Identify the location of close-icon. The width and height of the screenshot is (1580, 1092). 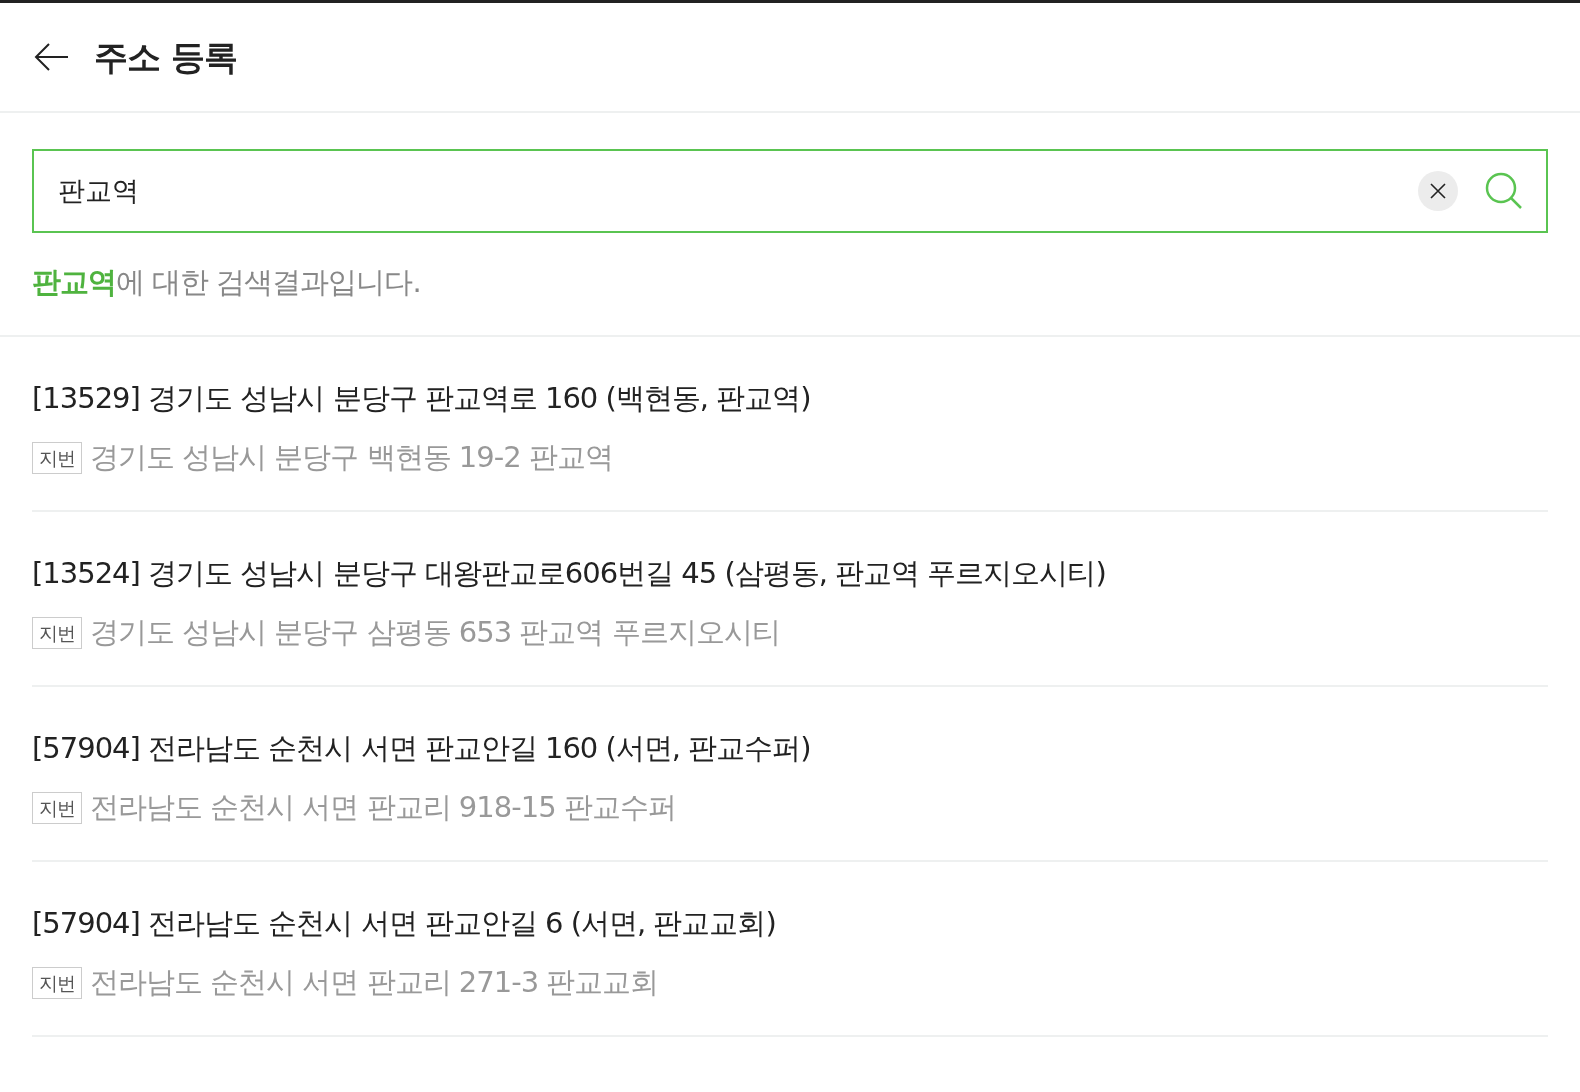
(1438, 191).